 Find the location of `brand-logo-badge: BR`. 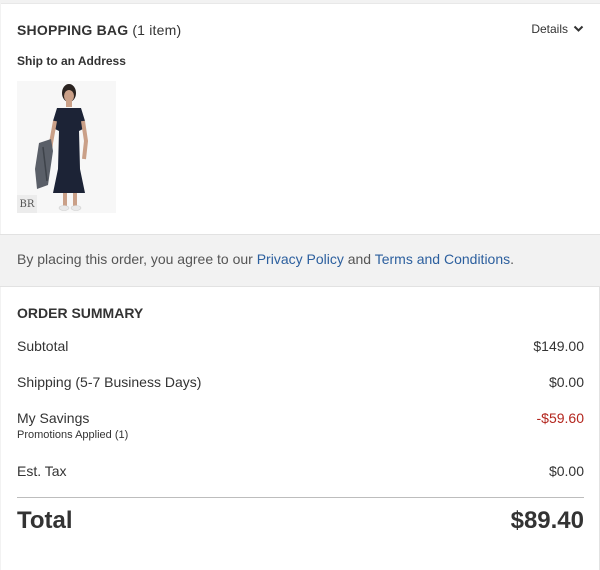

brand-logo-badge: BR is located at coordinates (27, 204).